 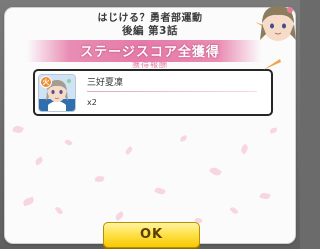 I want to click on reward-card: 火 三好夏凜 x2, so click(x=153, y=92).